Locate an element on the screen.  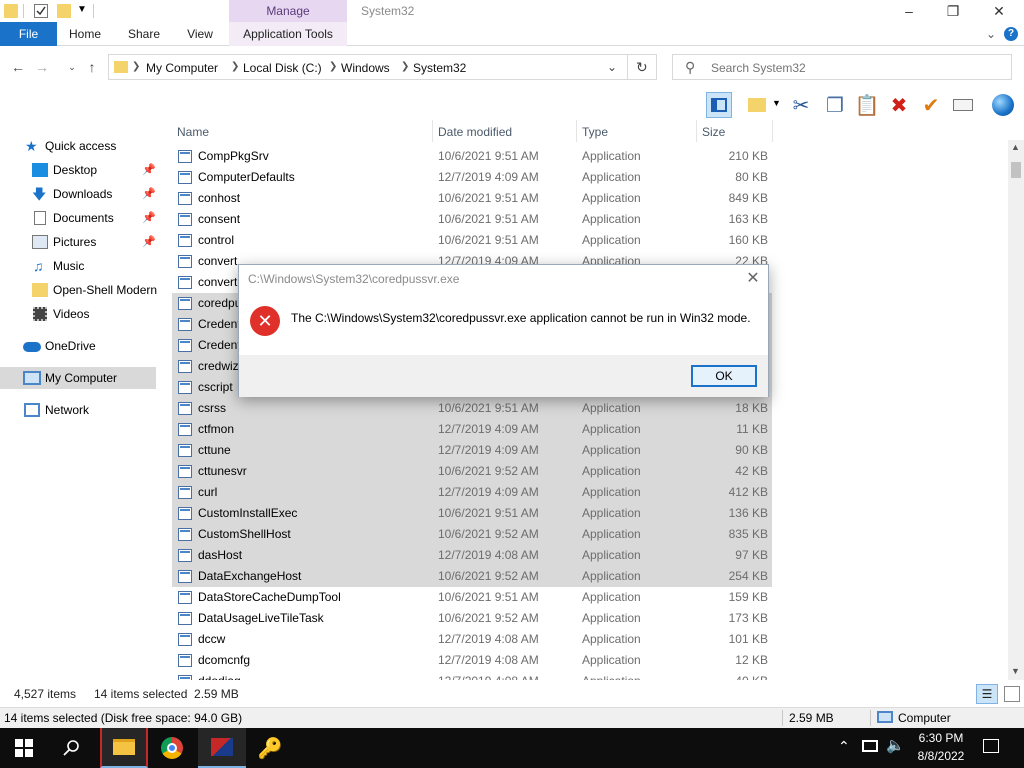
nav-videos: Videos is located at coordinates (78, 314).